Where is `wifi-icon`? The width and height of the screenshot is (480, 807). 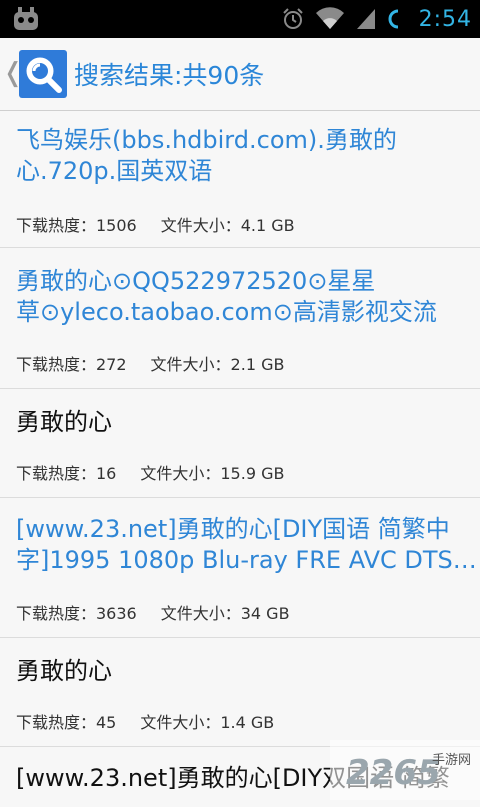 wifi-icon is located at coordinates (329, 18).